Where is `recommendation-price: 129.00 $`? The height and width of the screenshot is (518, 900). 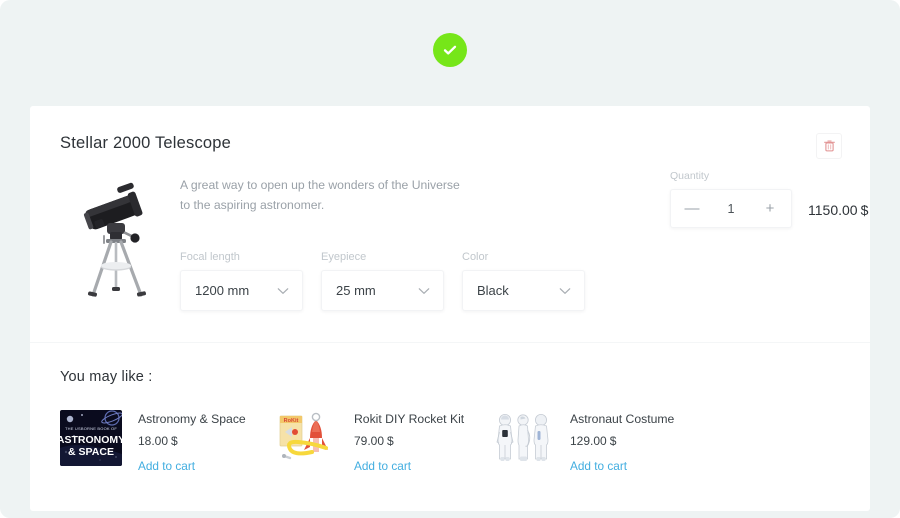 recommendation-price: 129.00 $ is located at coordinates (622, 441).